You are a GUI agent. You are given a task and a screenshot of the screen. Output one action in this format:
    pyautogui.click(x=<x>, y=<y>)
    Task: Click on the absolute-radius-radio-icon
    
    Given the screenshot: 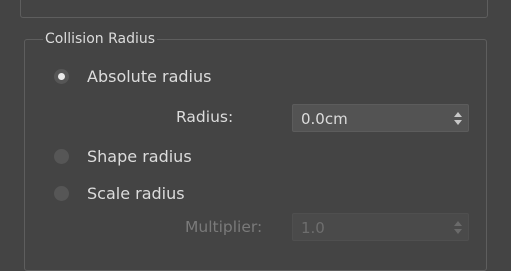 What is the action you would take?
    pyautogui.click(x=61, y=76)
    